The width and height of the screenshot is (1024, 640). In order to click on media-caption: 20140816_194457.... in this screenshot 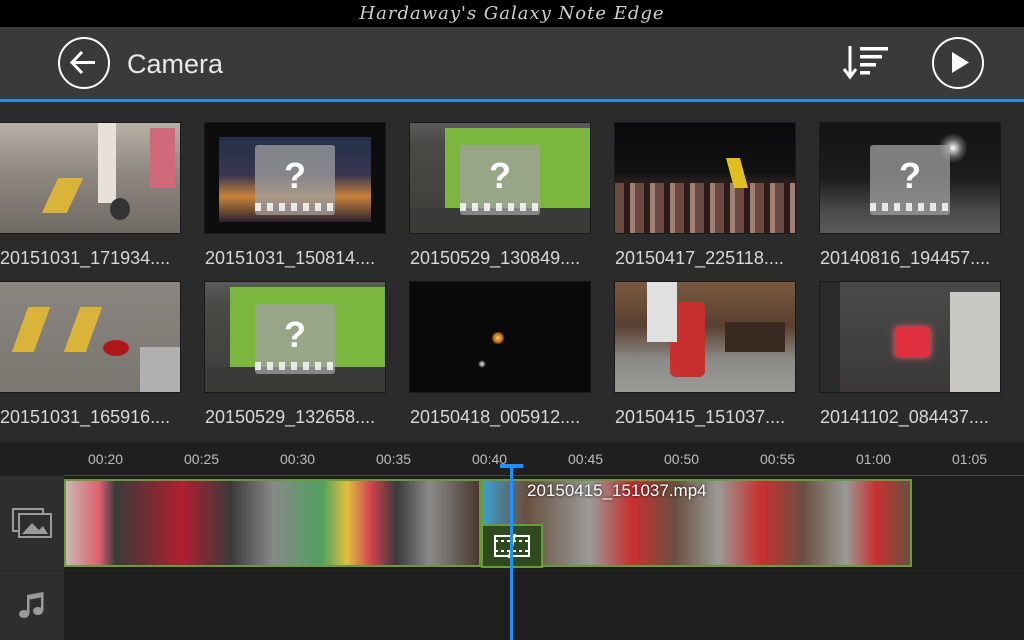, I will do `click(905, 258)`.